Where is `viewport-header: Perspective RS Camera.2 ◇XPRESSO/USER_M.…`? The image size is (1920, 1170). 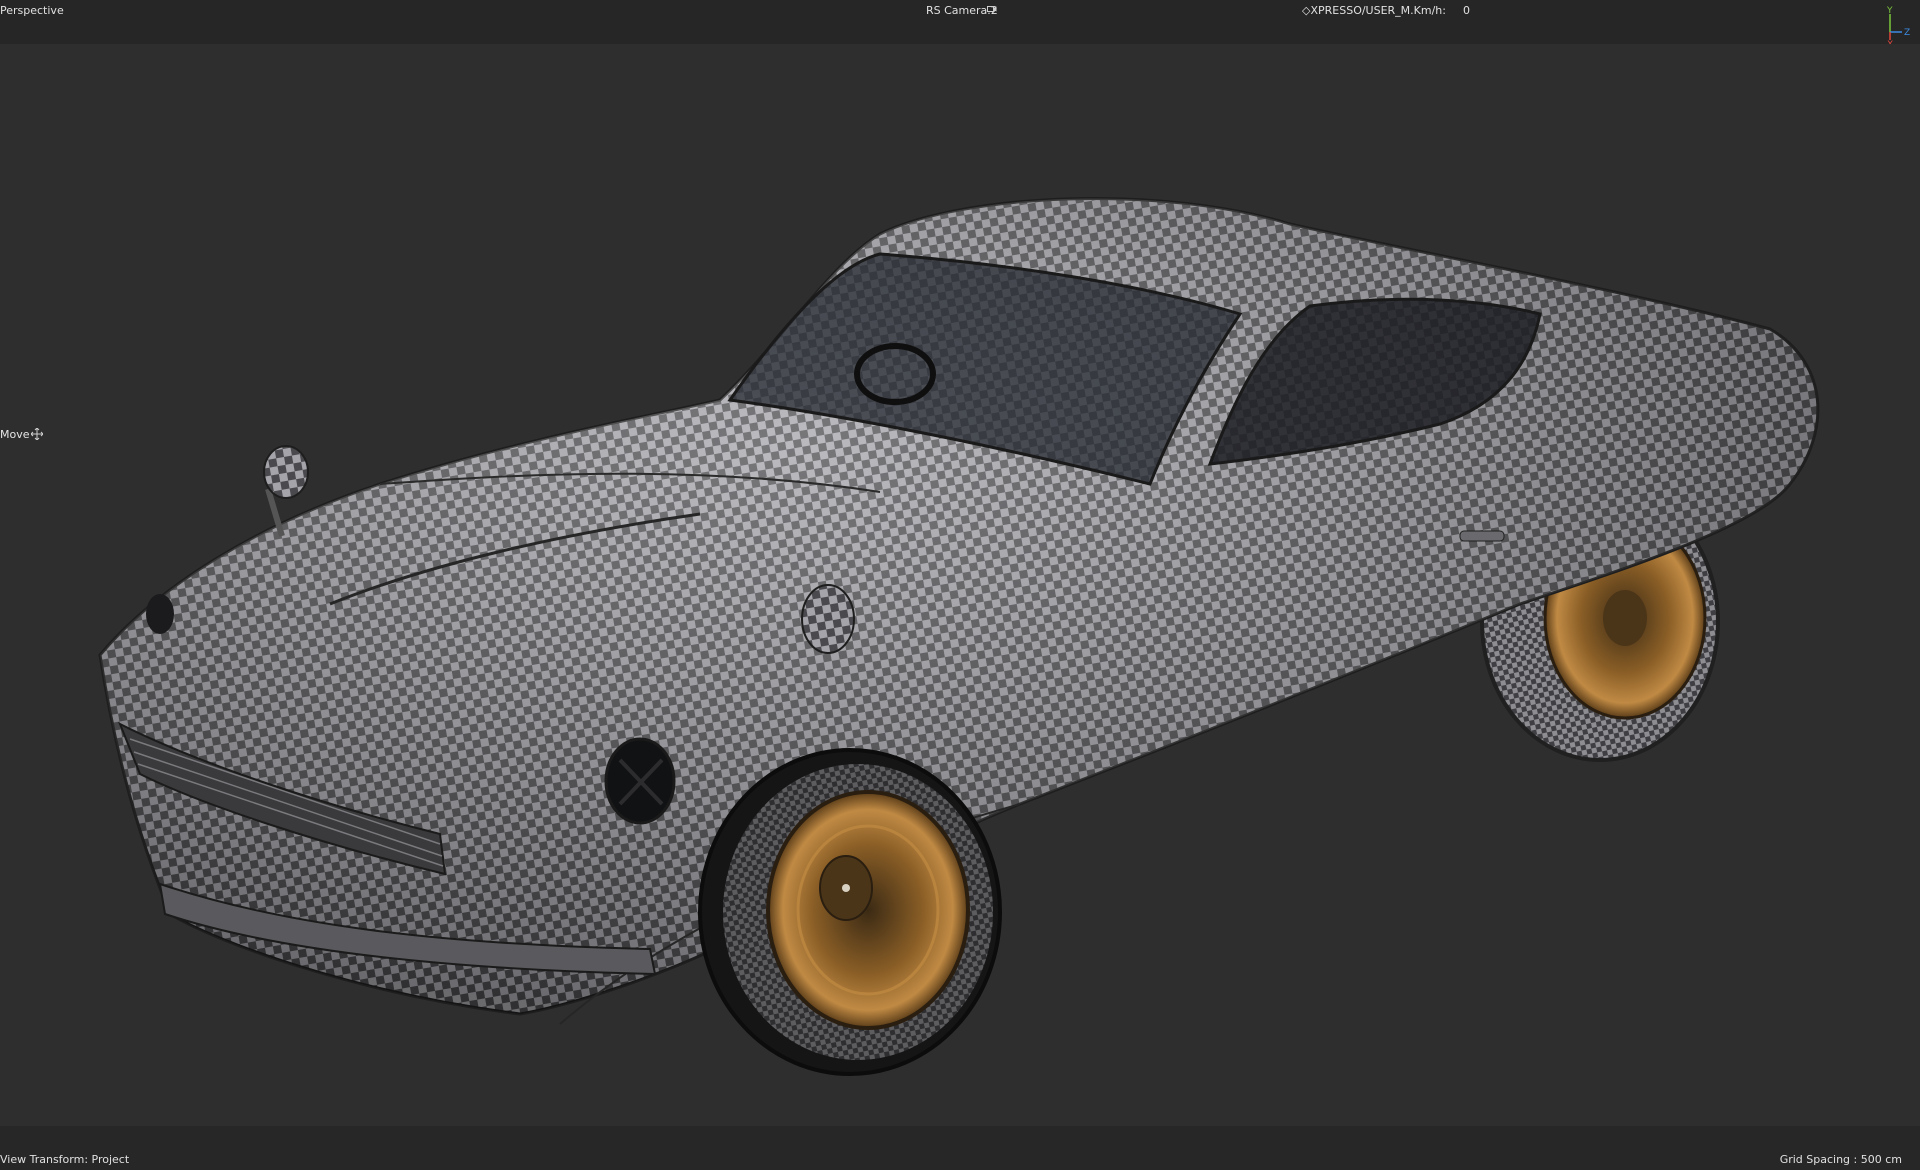 viewport-header: Perspective RS Camera.2 ◇XPRESSO/USER_M.… is located at coordinates (960, 24).